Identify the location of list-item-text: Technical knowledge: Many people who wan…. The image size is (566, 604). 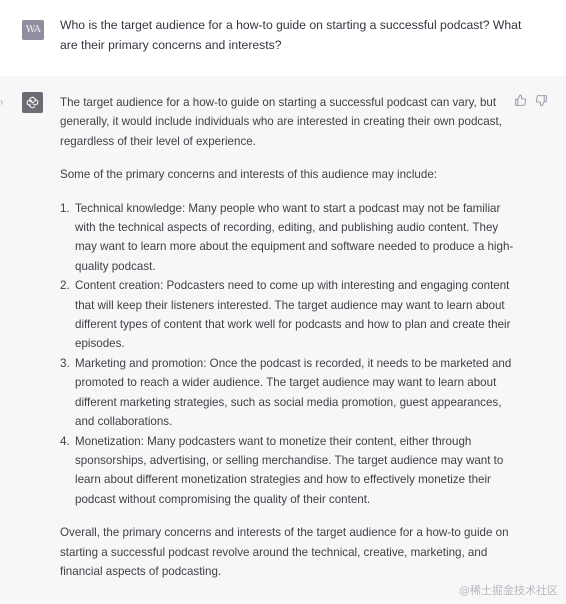
(294, 237).